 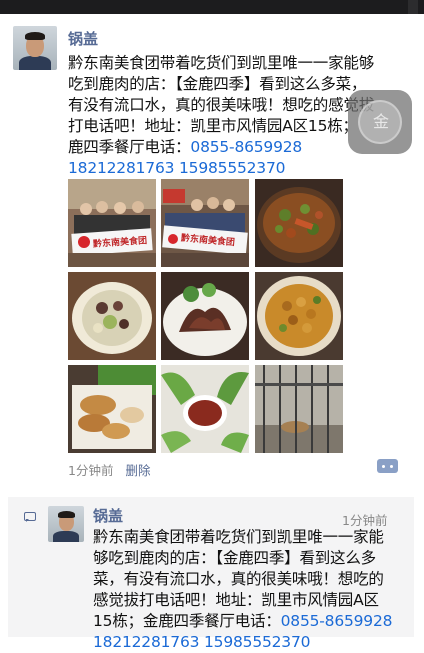 What do you see at coordinates (187, 621) in the screenshot?
I see `repost-text-segment: 15栋；金鹿四季餐厅电话：` at bounding box center [187, 621].